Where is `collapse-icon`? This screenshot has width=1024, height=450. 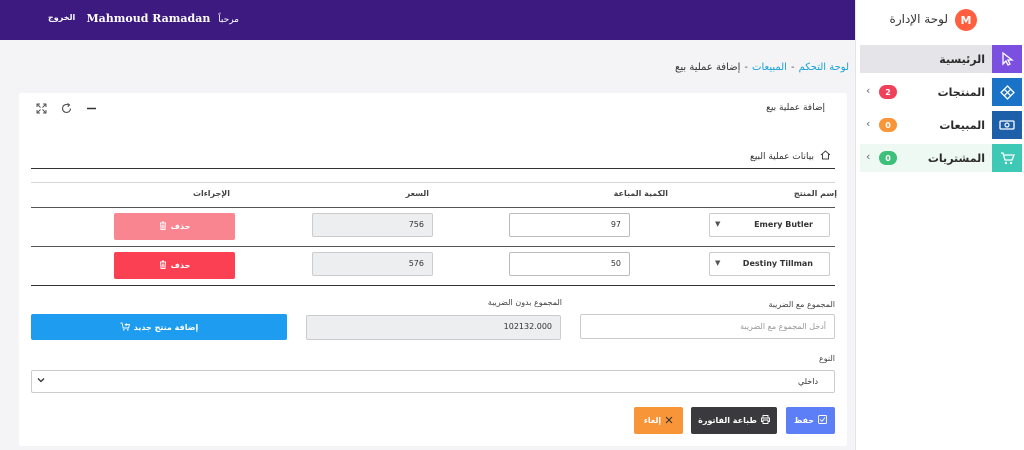
collapse-icon is located at coordinates (91, 110).